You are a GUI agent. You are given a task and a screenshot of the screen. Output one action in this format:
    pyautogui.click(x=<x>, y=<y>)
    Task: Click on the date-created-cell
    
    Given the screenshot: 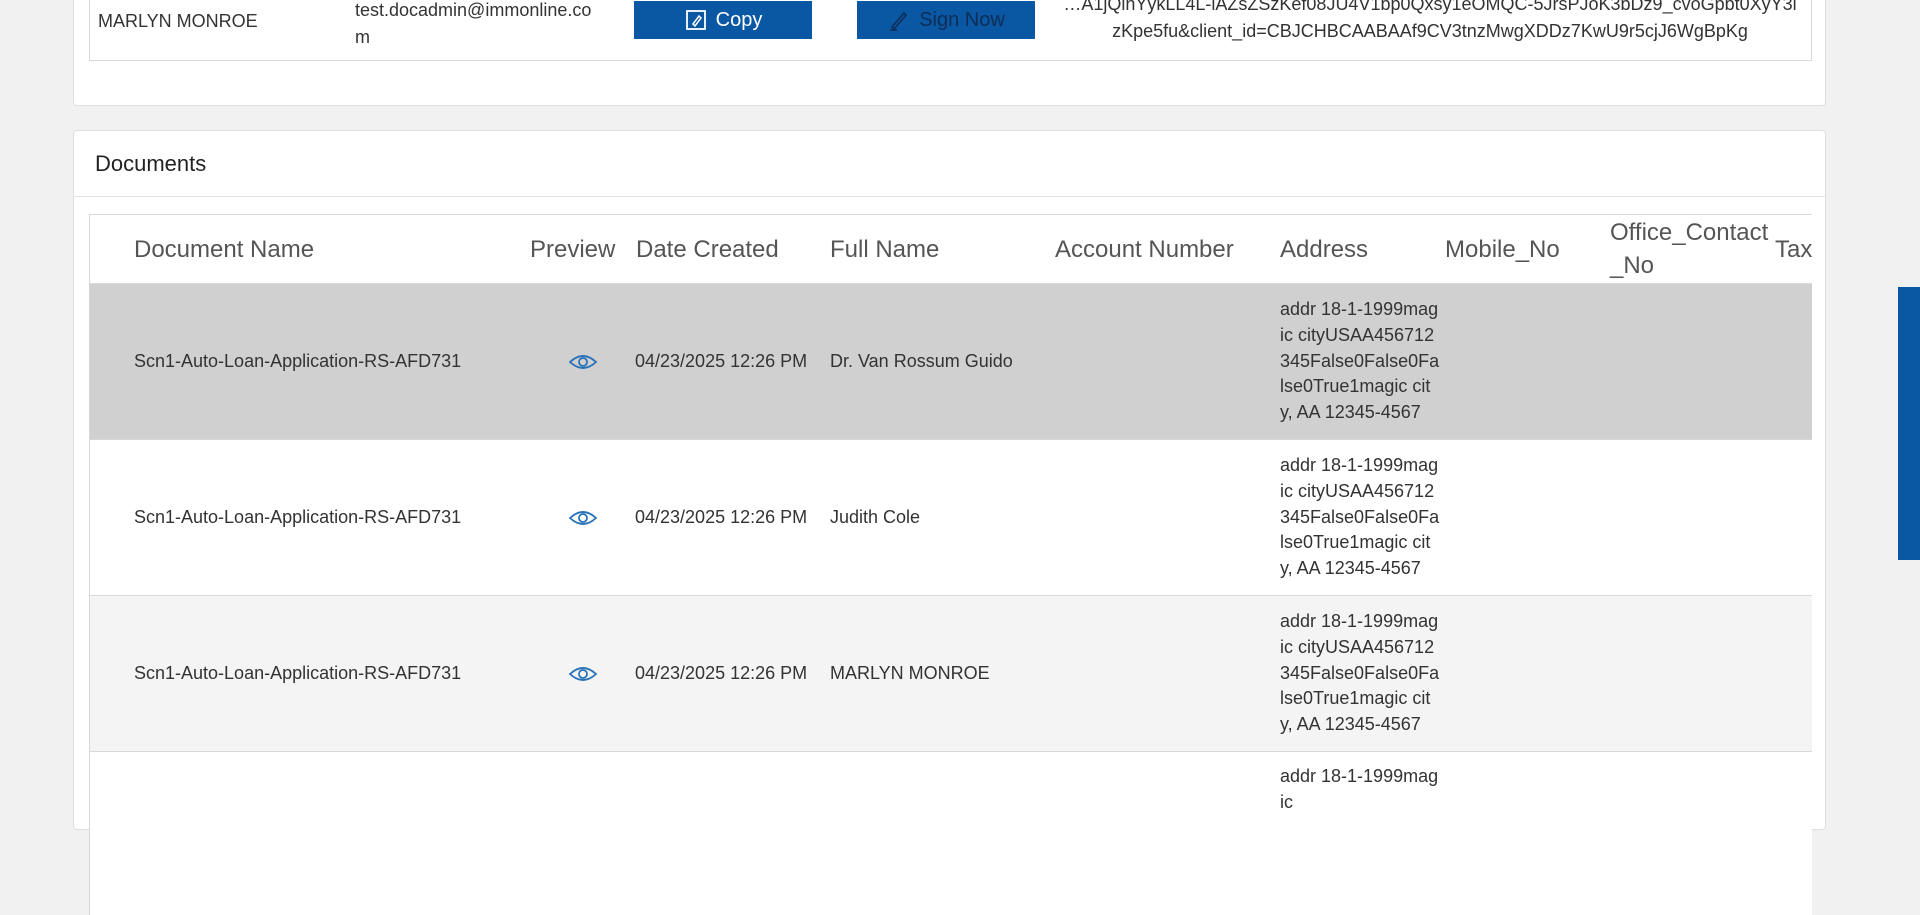 What is the action you would take?
    pyautogui.click(x=732, y=833)
    